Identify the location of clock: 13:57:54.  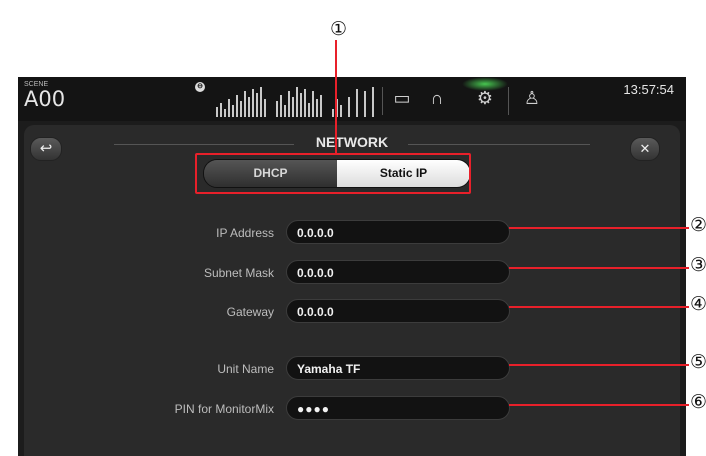
(648, 89).